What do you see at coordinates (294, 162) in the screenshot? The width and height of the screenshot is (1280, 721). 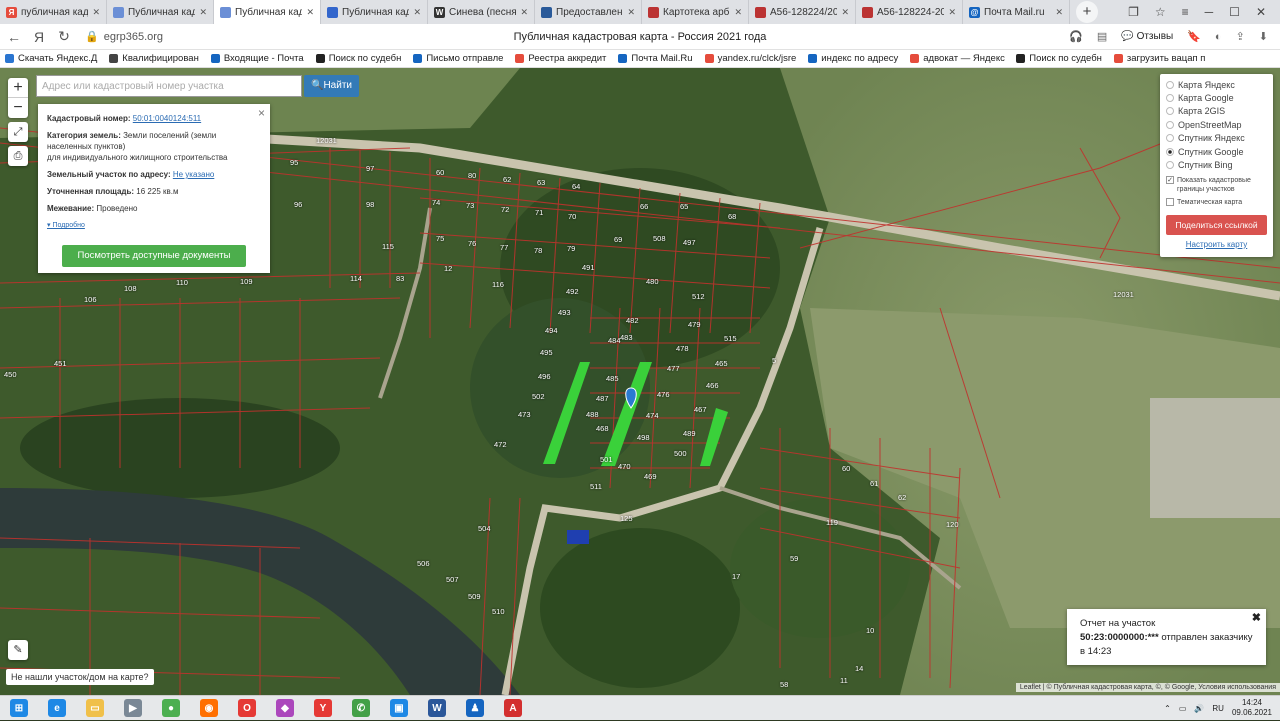 I see `plot-number-label: 95` at bounding box center [294, 162].